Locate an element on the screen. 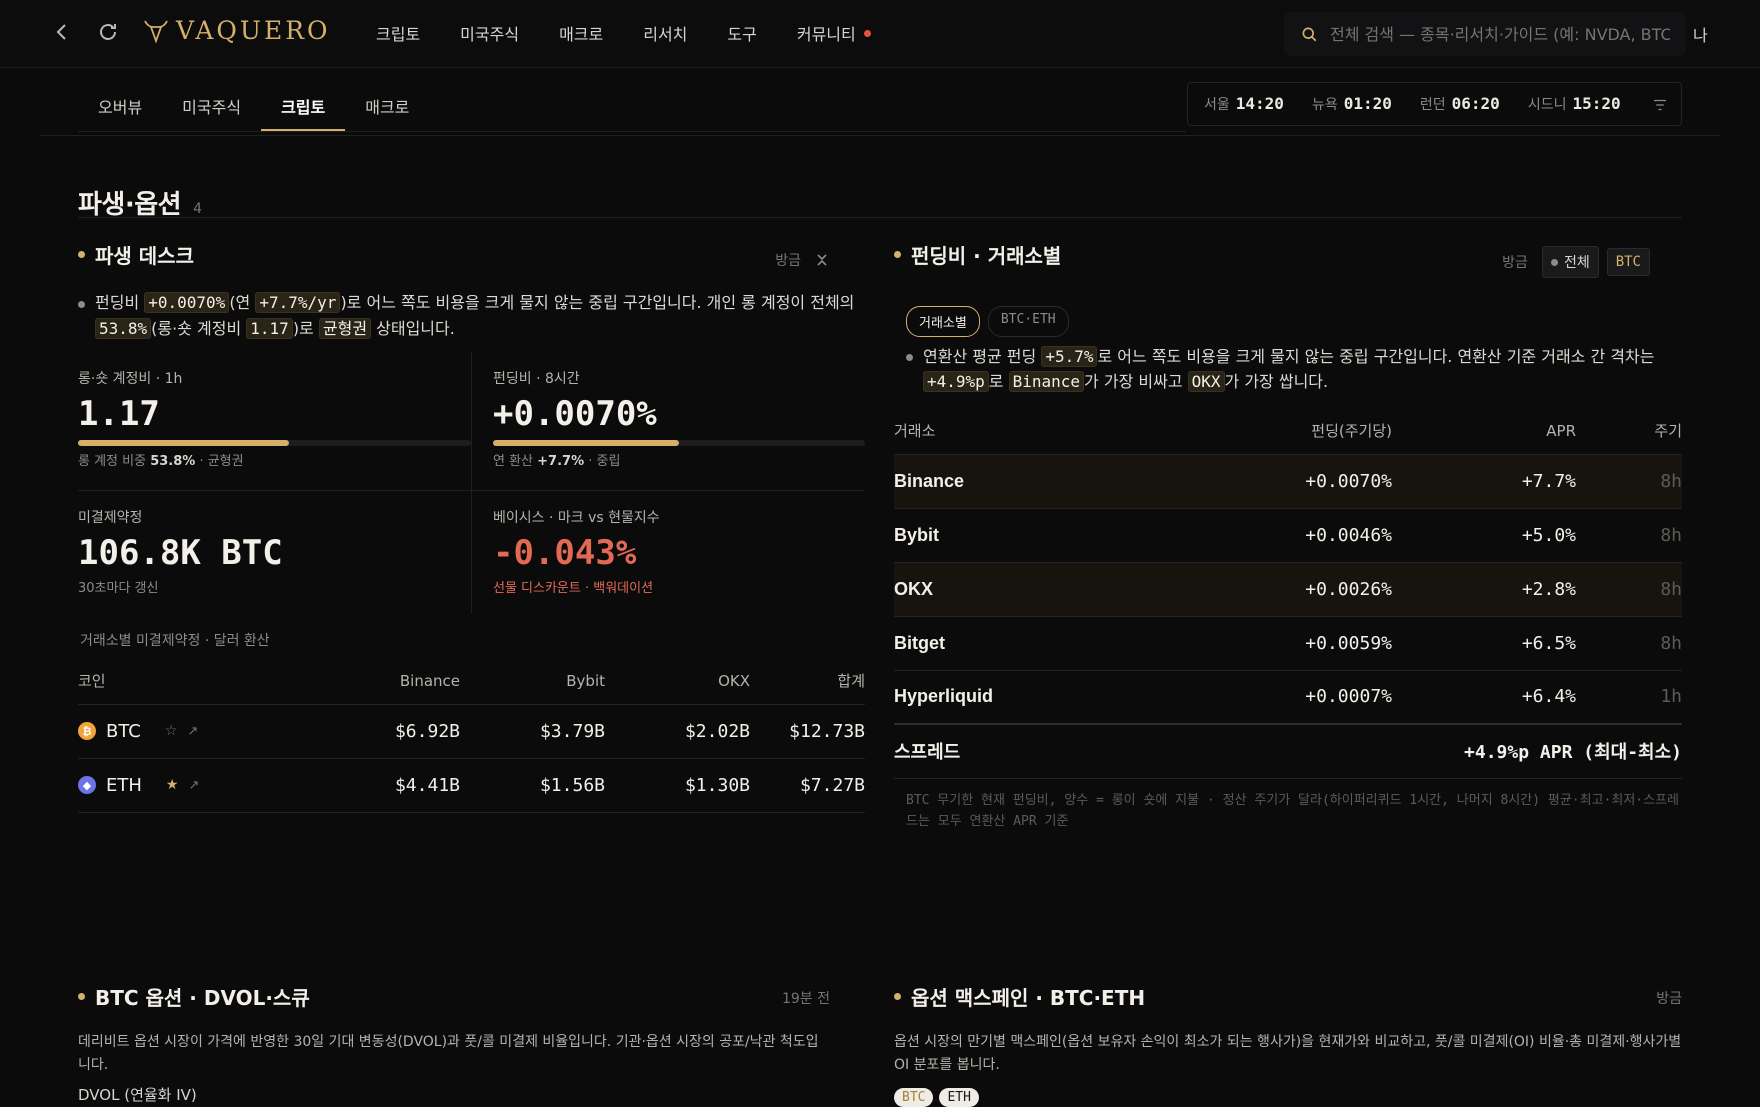  table-header-row: 코인 Binance Bybit OKX 합계 is located at coordinates (471, 681).